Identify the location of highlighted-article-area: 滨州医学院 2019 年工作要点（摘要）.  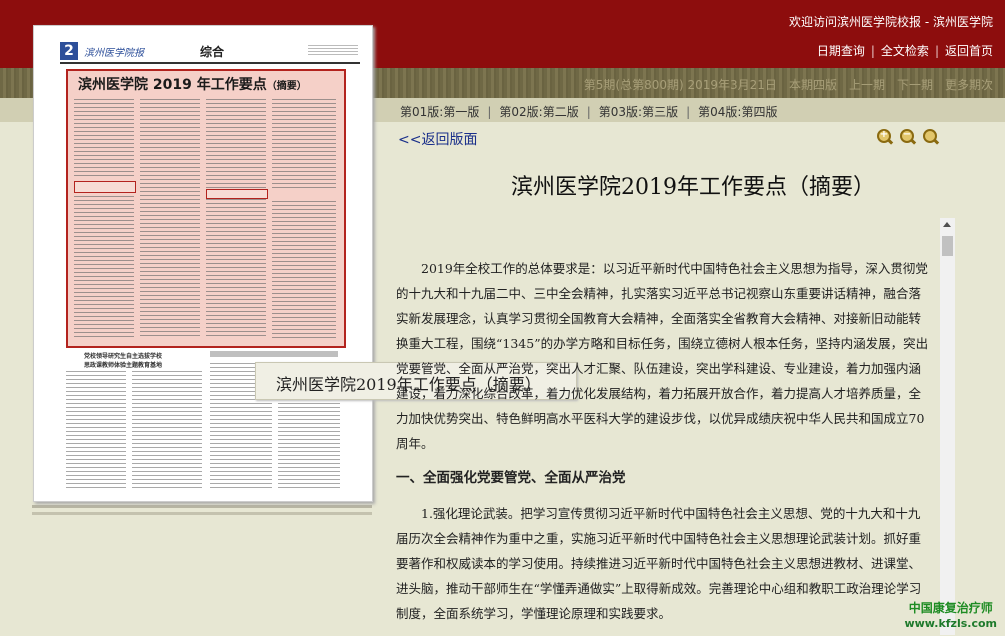
(206, 208).